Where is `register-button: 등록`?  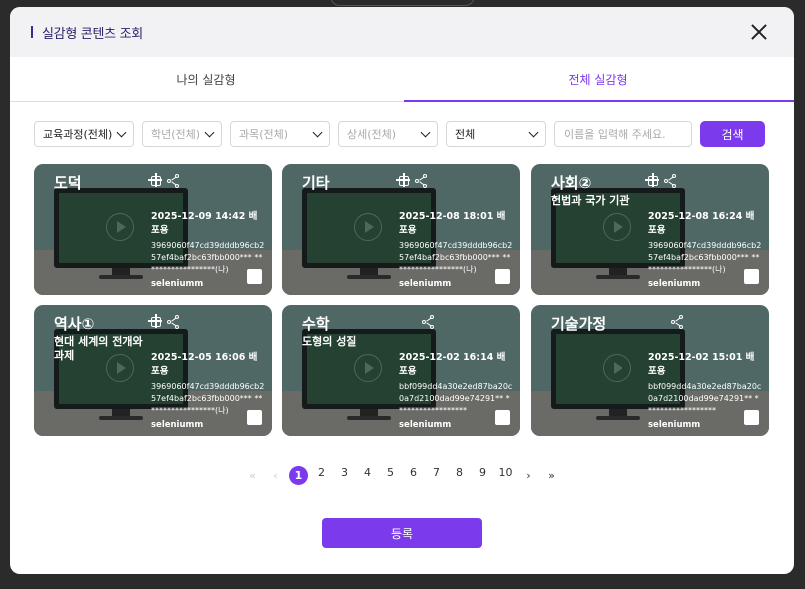 register-button: 등록 is located at coordinates (402, 533).